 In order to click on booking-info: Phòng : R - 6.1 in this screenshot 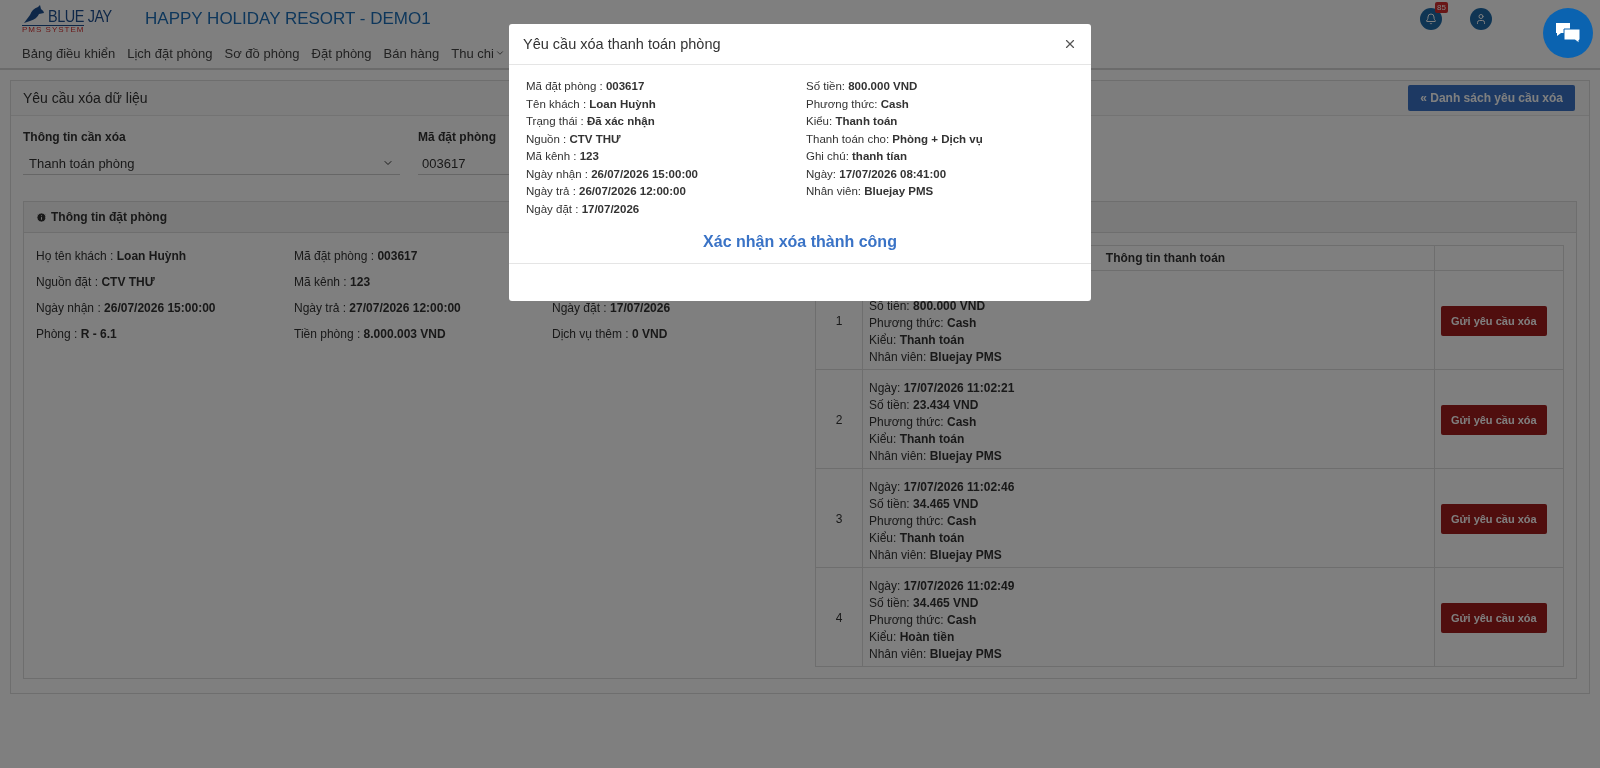, I will do `click(77, 334)`.